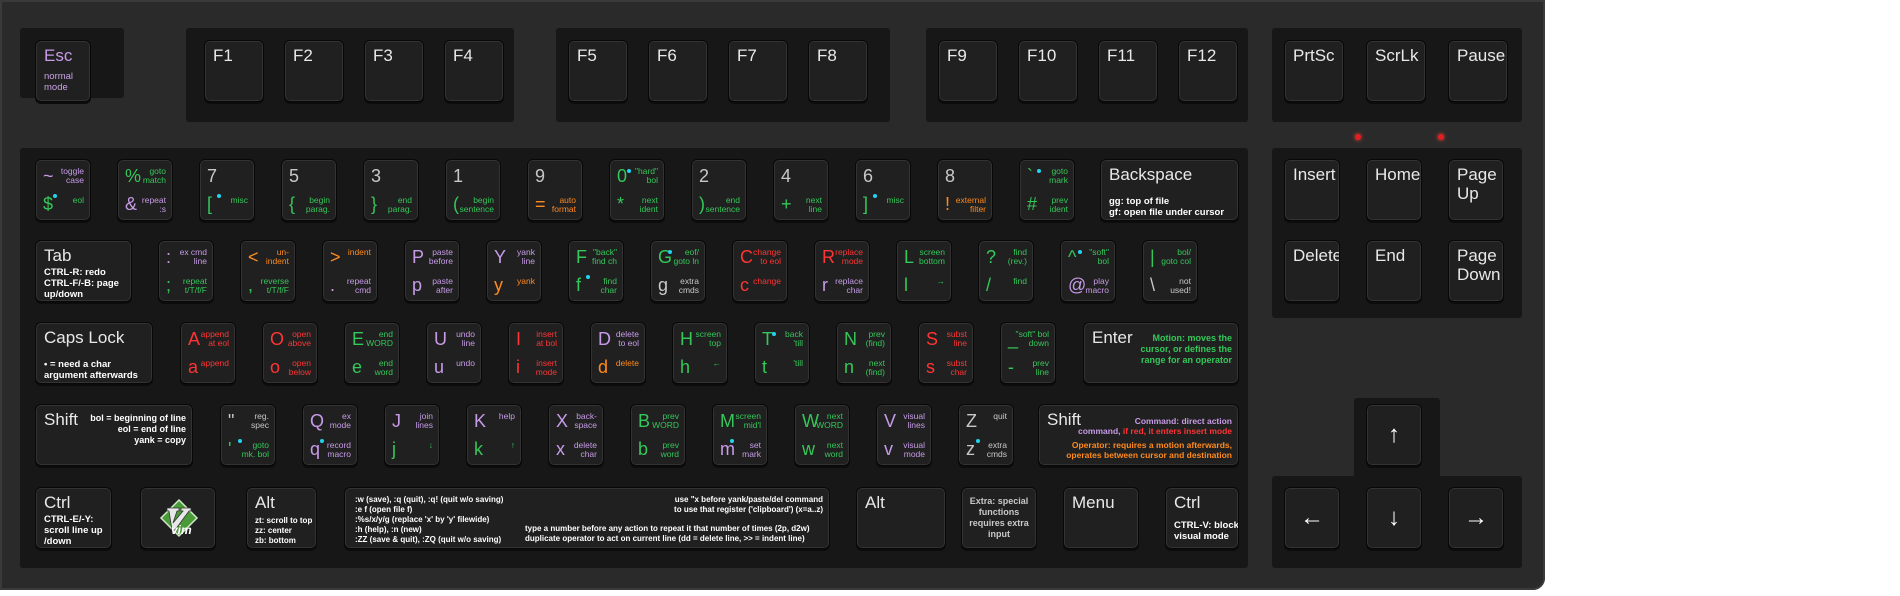 This screenshot has height=596, width=1900. What do you see at coordinates (1394, 271) in the screenshot?
I see `key-nav2-1: End` at bounding box center [1394, 271].